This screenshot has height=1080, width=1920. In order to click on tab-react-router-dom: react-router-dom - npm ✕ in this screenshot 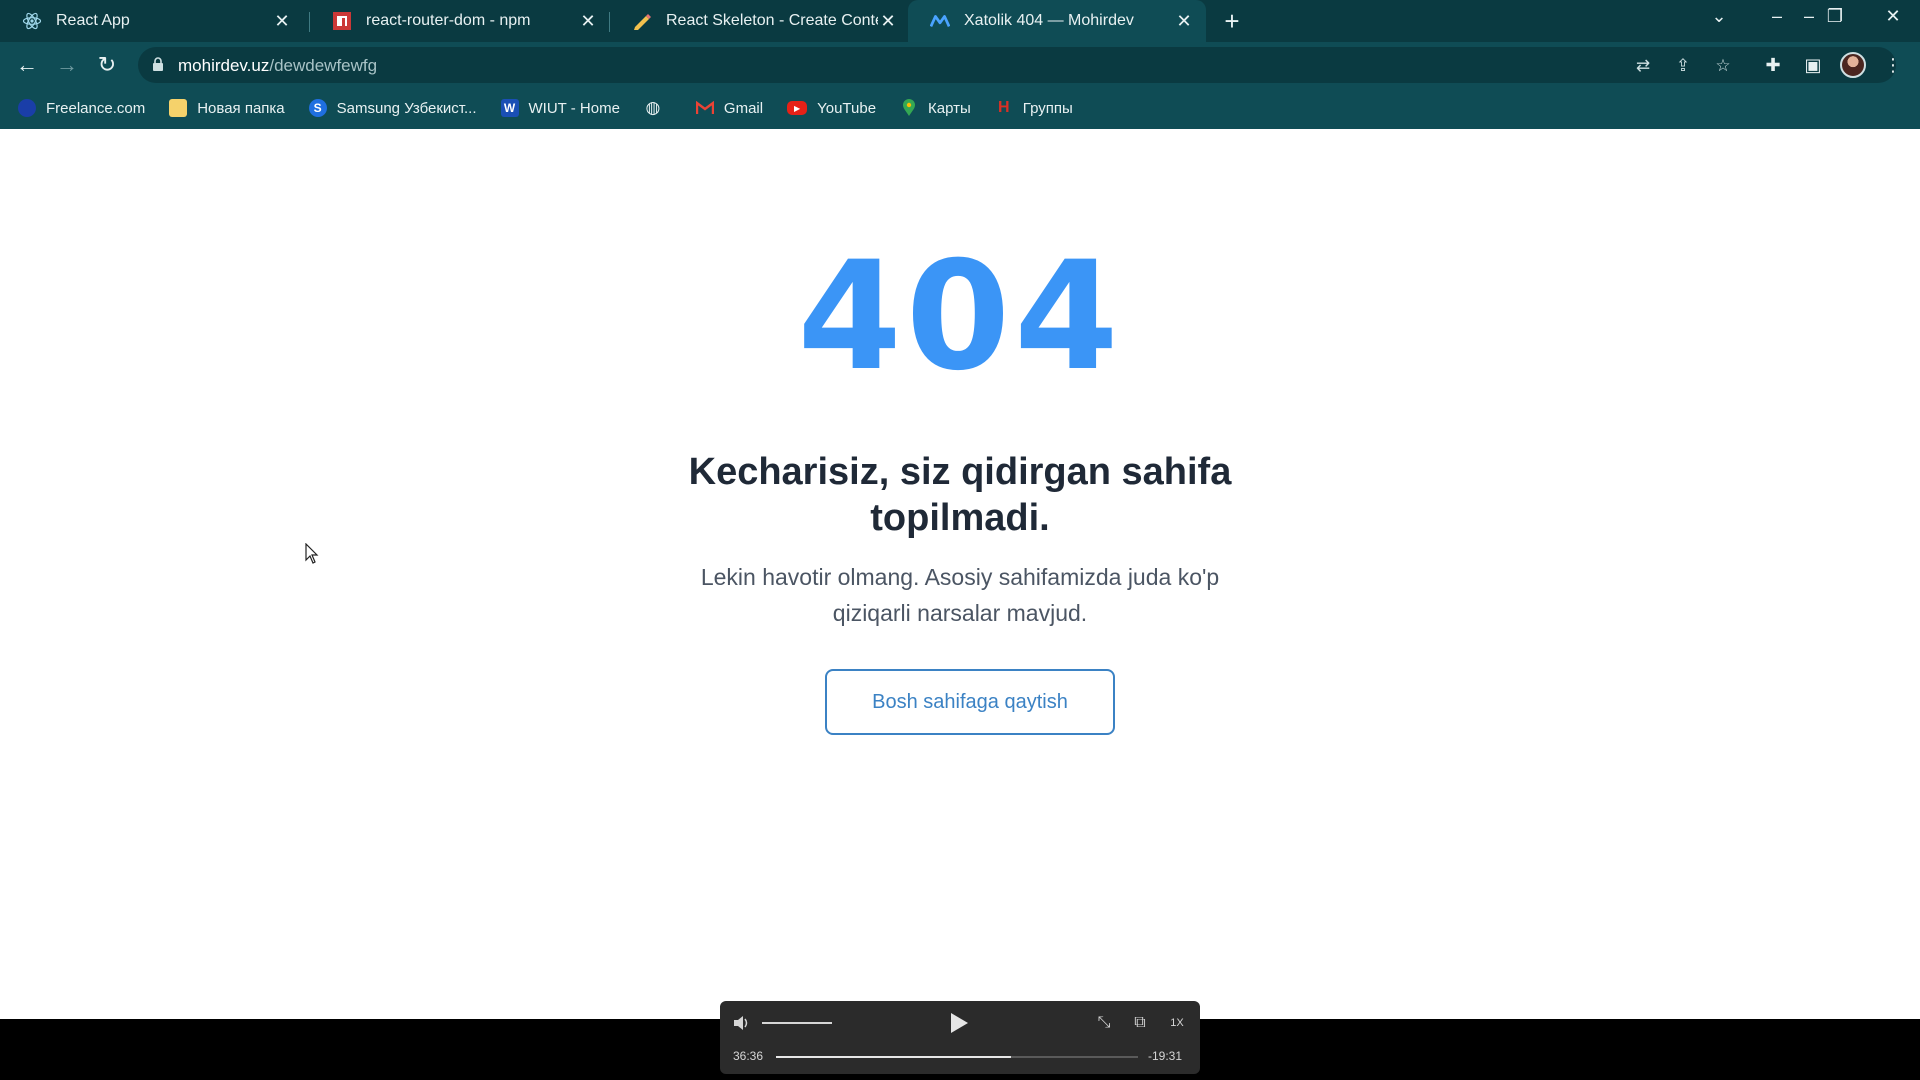, I will do `click(460, 21)`.